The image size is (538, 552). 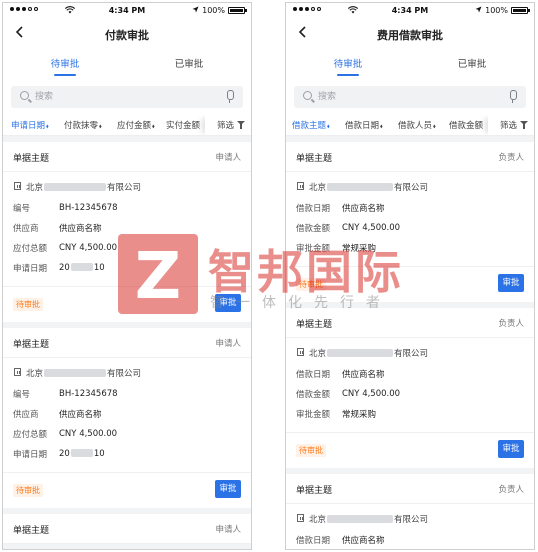 I want to click on nav-bar: 费用借款审批, so click(x=410, y=34).